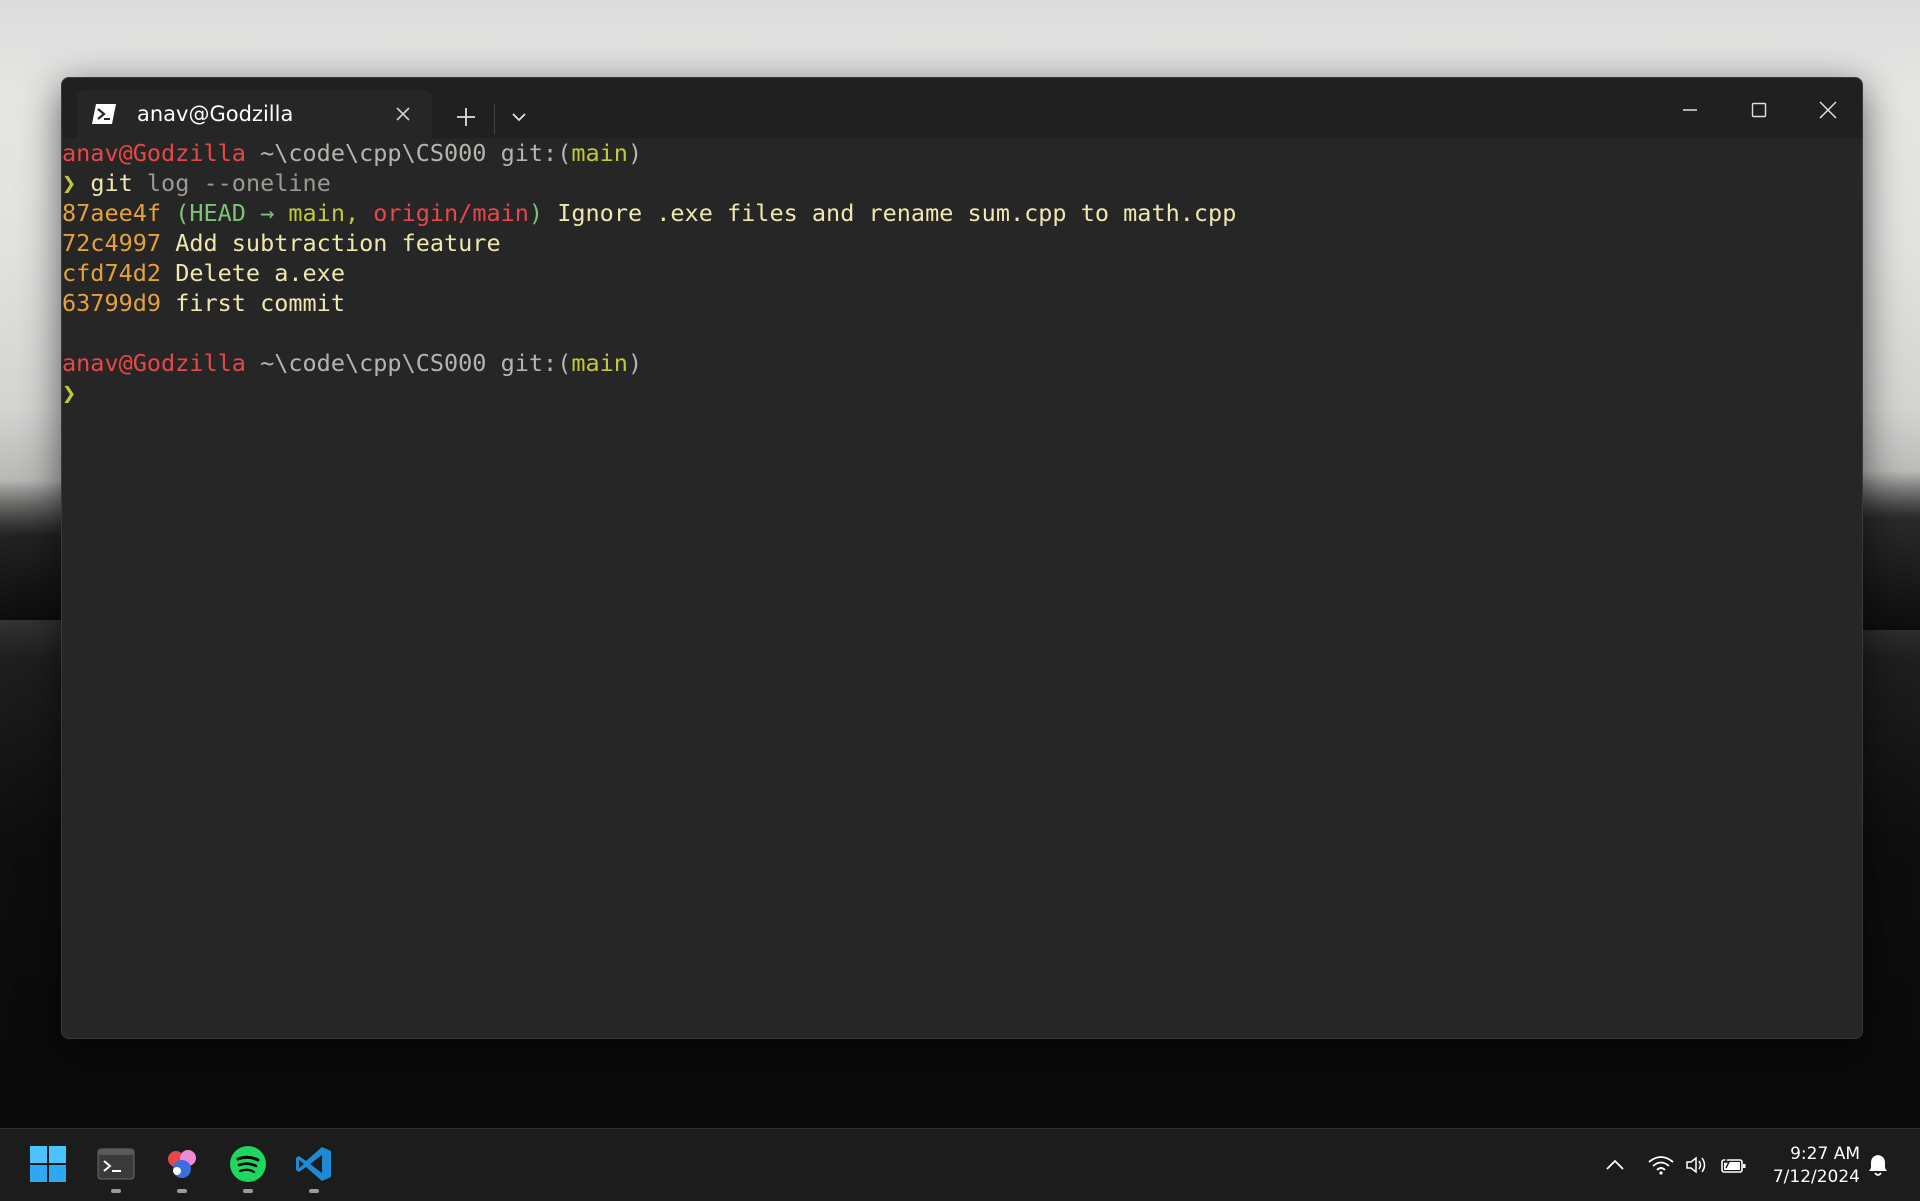 This screenshot has width=1920, height=1201. Describe the element at coordinates (112, 213) in the screenshot. I see `commit-hash: 87aee4f` at that location.